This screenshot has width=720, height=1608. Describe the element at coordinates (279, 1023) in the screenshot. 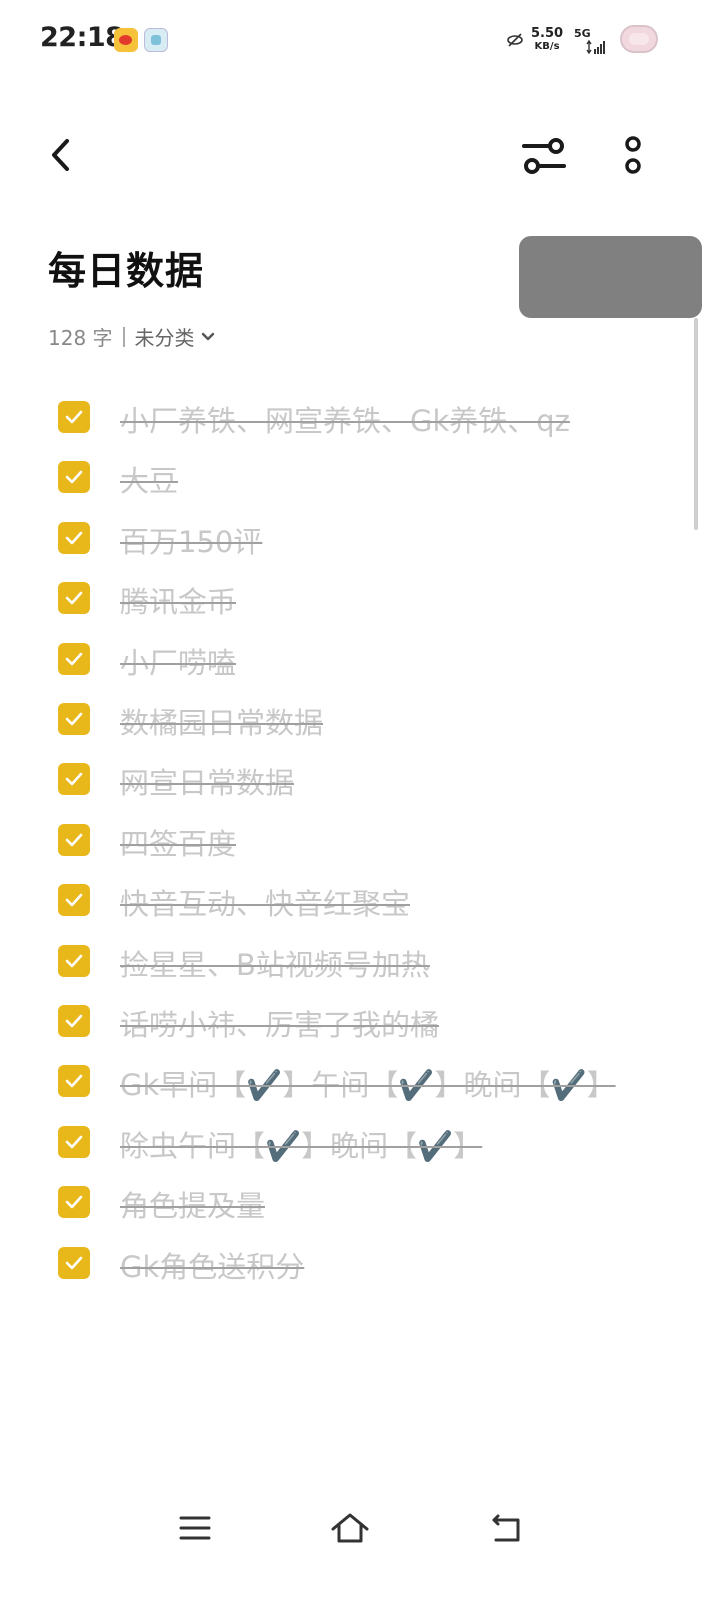

I see `checklist-item-text: 话唠小祎、厉害了我的橘` at that location.